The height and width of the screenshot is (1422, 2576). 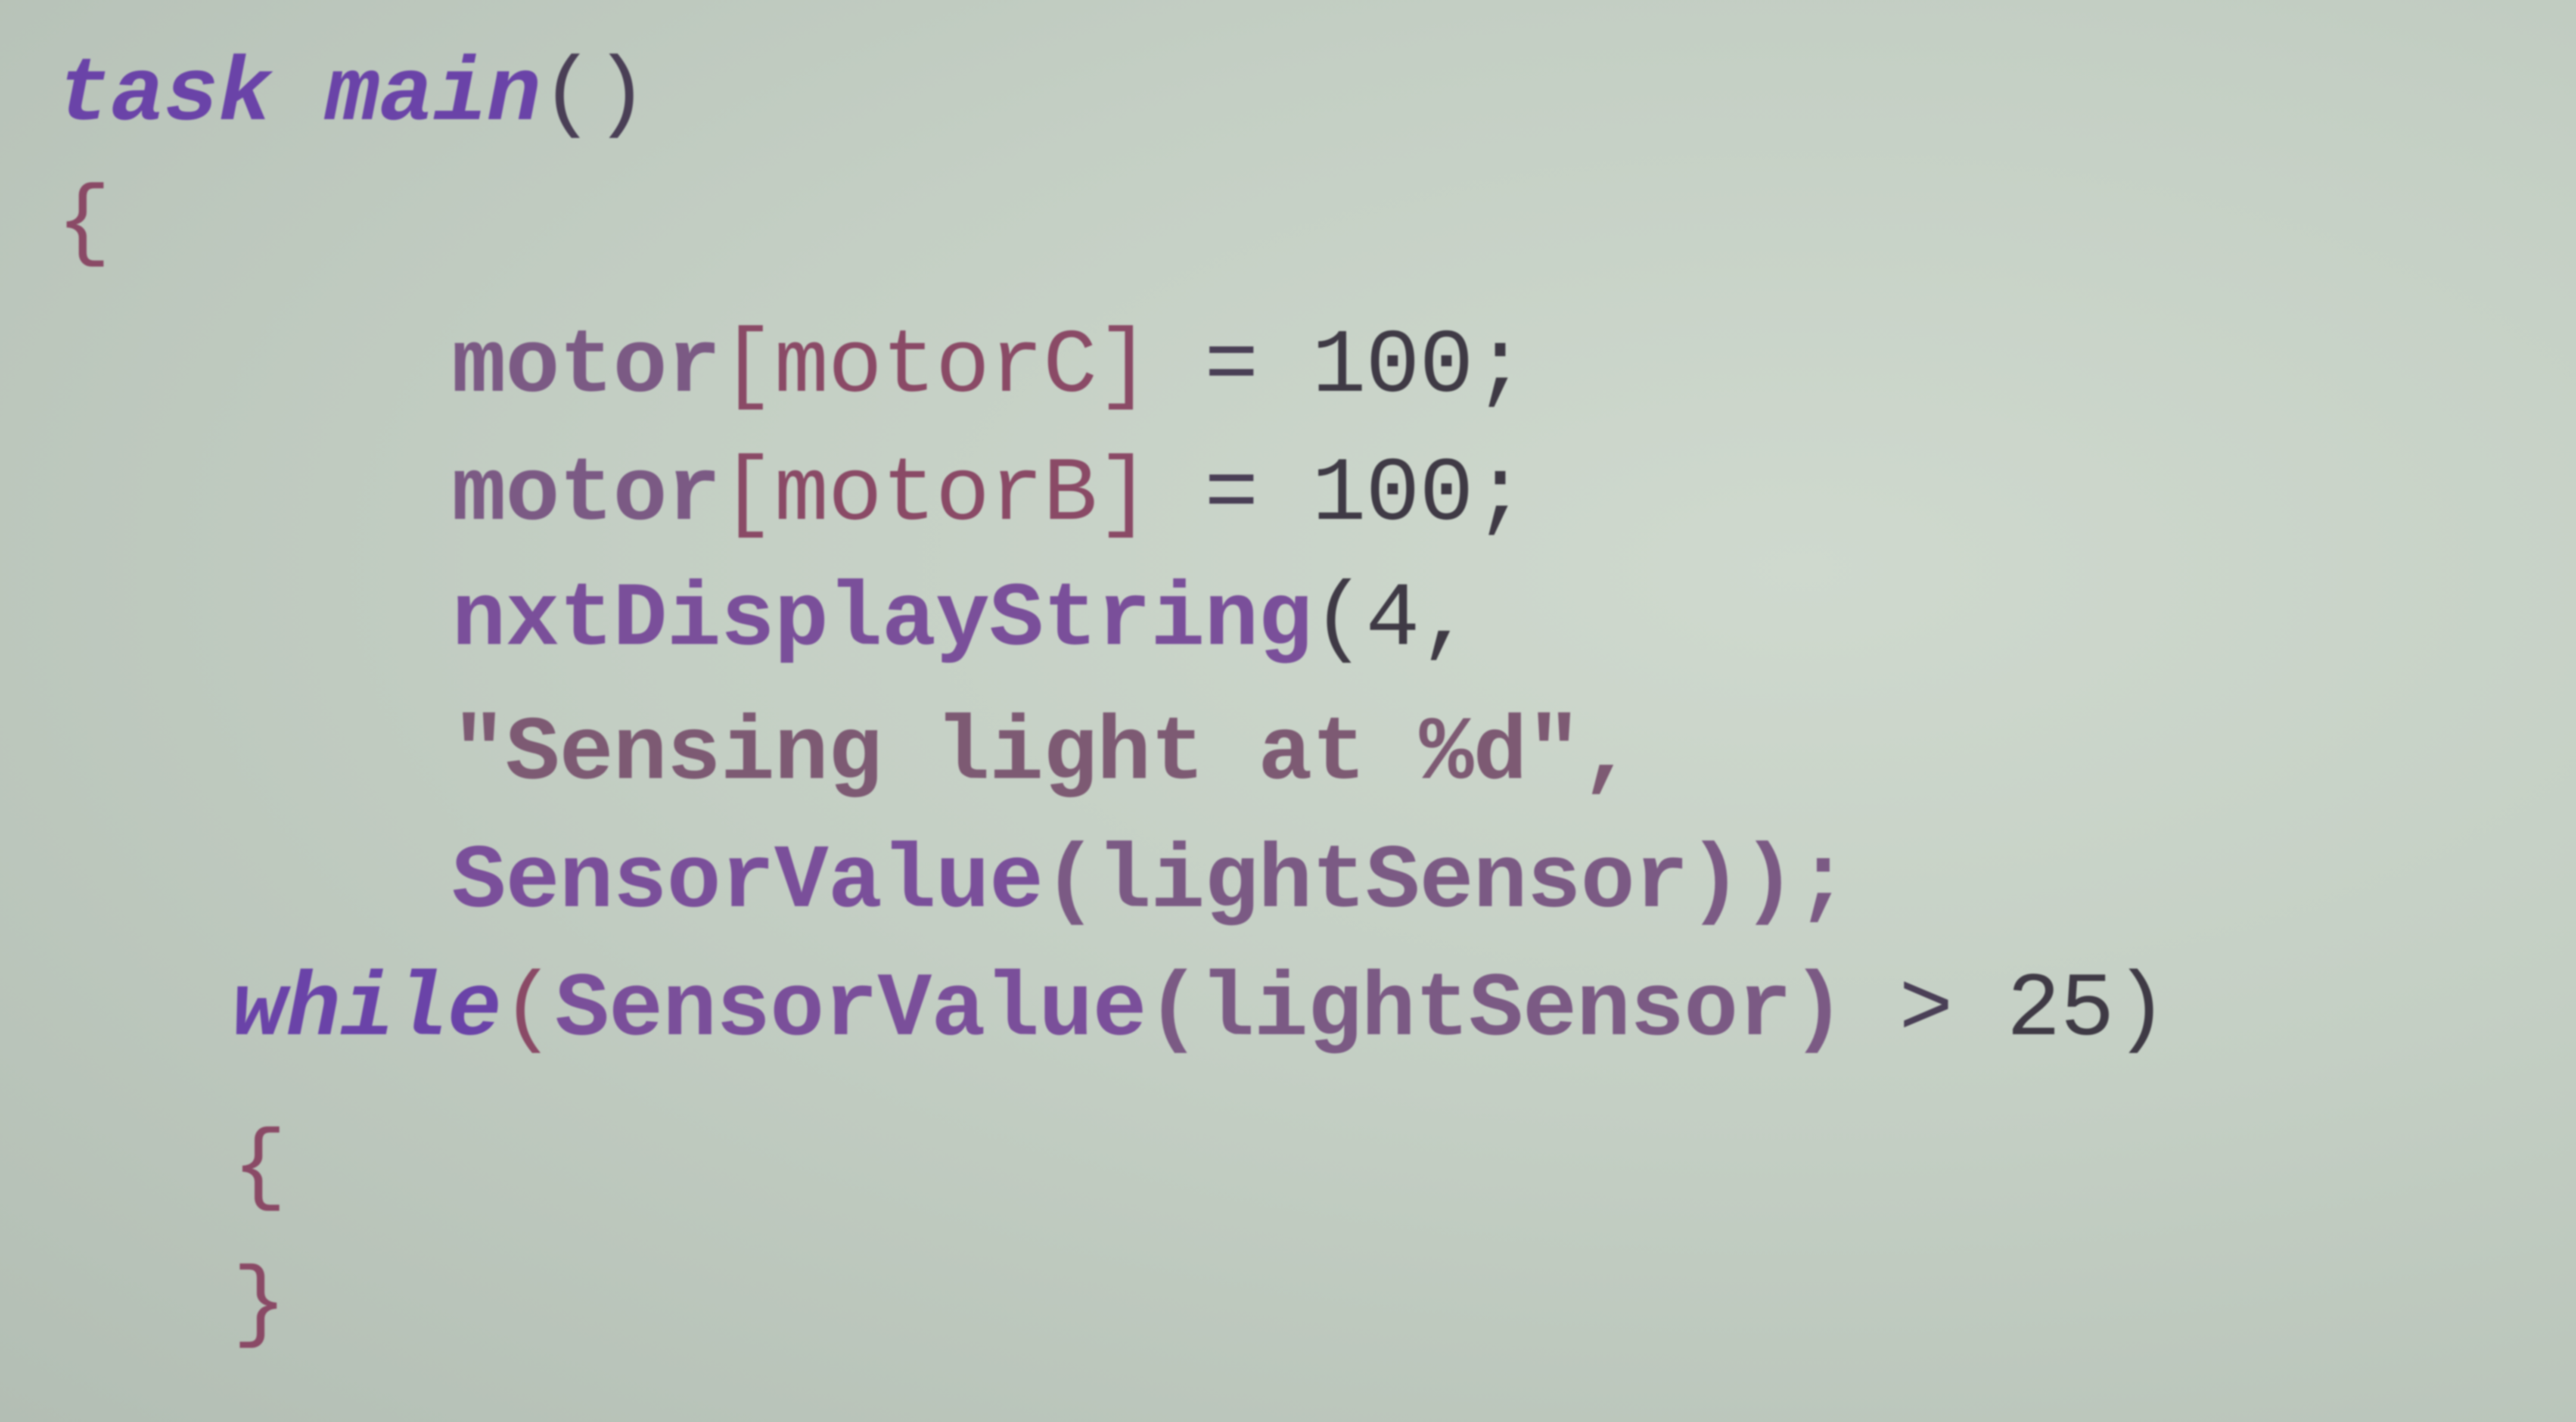 I want to click on code-line-sensor-value: SensorValue(lightSensor));, so click(x=1151, y=882).